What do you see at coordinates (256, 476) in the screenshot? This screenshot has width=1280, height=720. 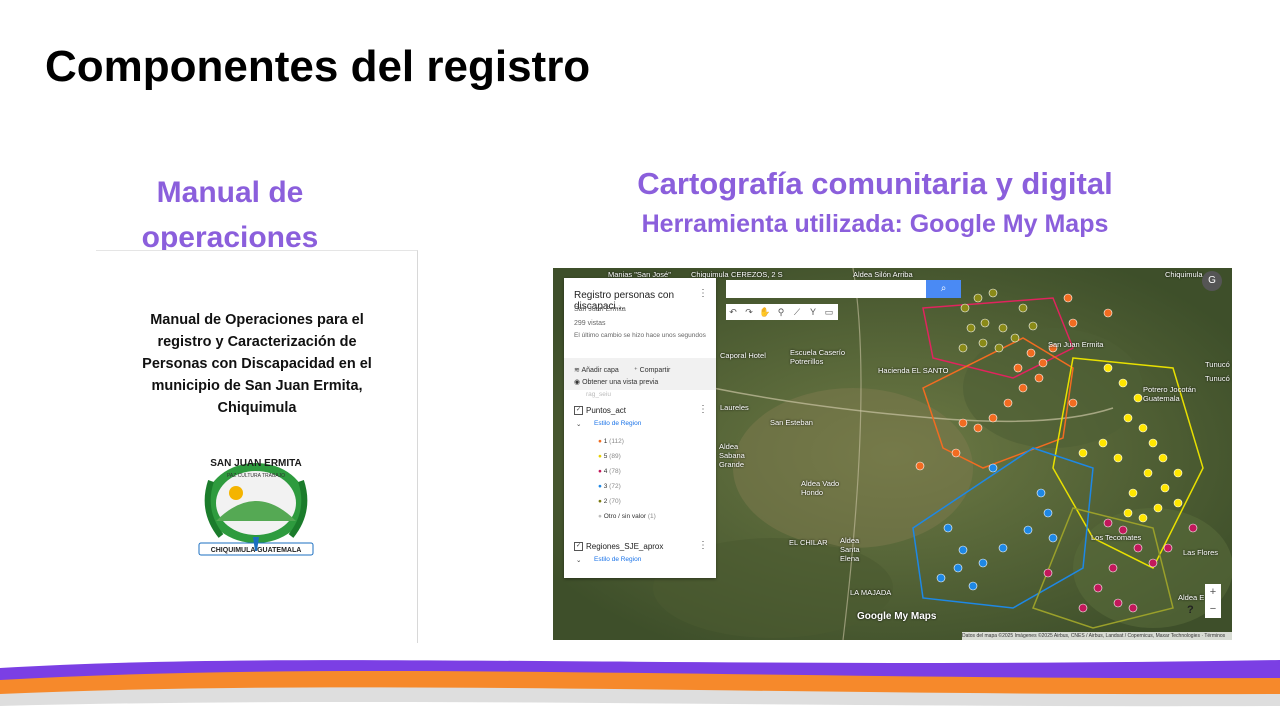 I see `logo-motto: PAZ CULTURA TRABAJO` at bounding box center [256, 476].